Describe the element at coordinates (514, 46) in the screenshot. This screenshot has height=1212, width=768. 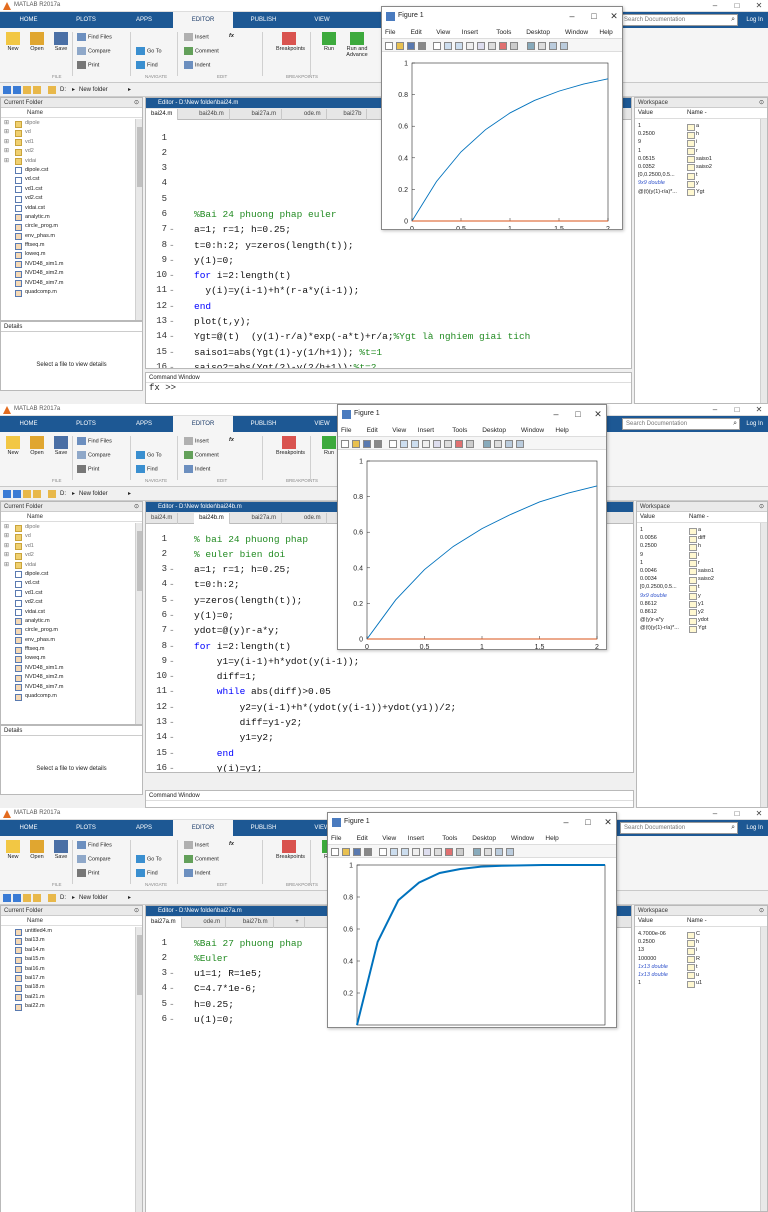
I see `link-icon` at that location.